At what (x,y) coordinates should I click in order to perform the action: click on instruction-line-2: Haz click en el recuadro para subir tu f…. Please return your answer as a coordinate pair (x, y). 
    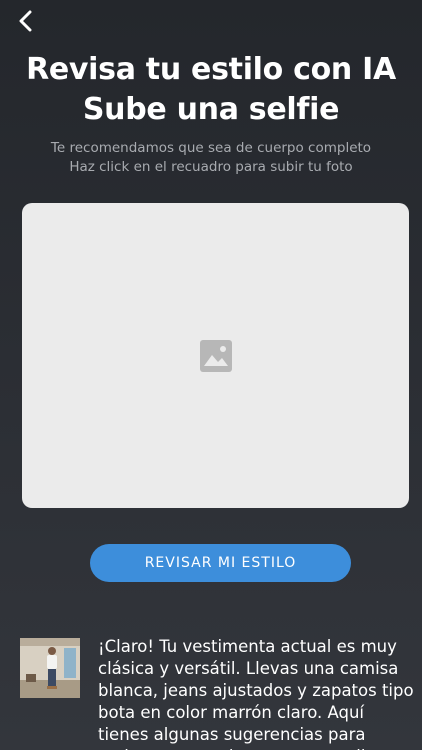
    Looking at the image, I should click on (211, 167).